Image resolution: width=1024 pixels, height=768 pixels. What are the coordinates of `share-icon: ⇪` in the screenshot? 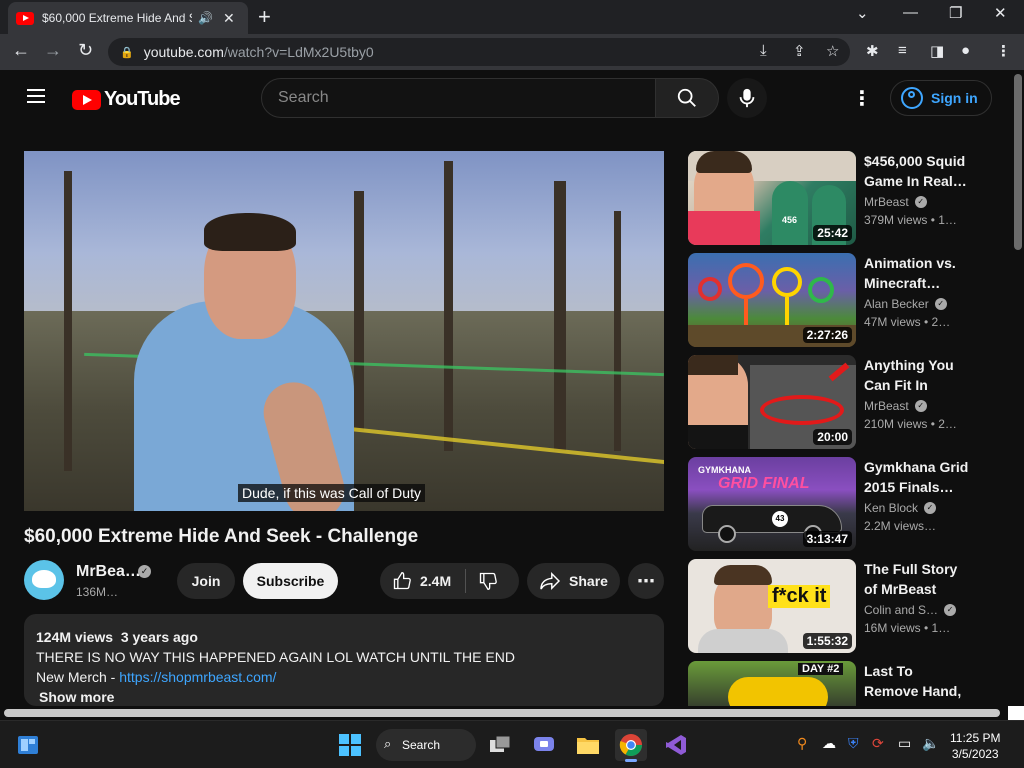 It's located at (799, 51).